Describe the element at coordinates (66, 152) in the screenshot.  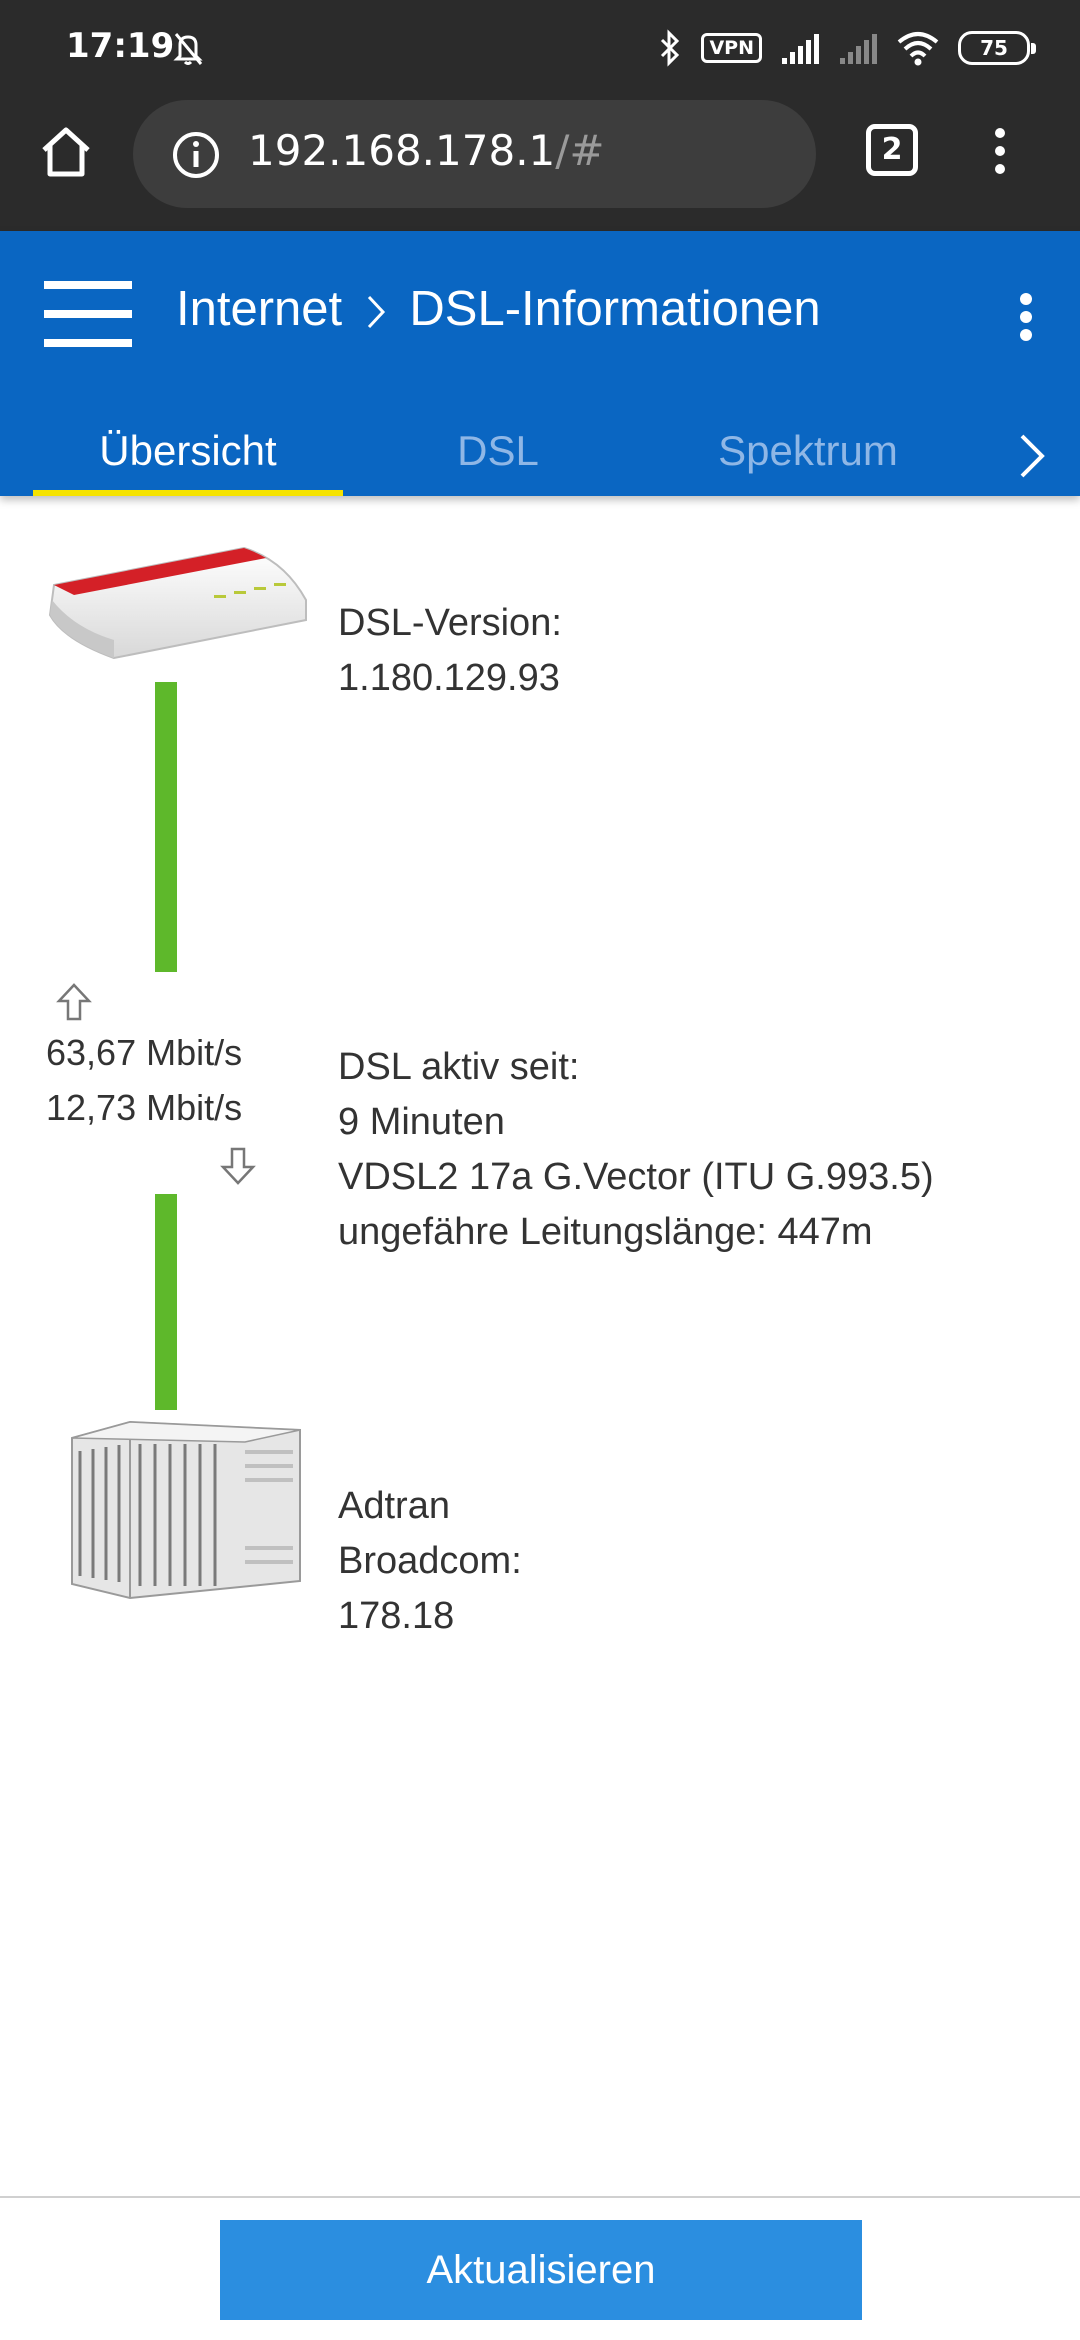
I see `home-icon` at that location.